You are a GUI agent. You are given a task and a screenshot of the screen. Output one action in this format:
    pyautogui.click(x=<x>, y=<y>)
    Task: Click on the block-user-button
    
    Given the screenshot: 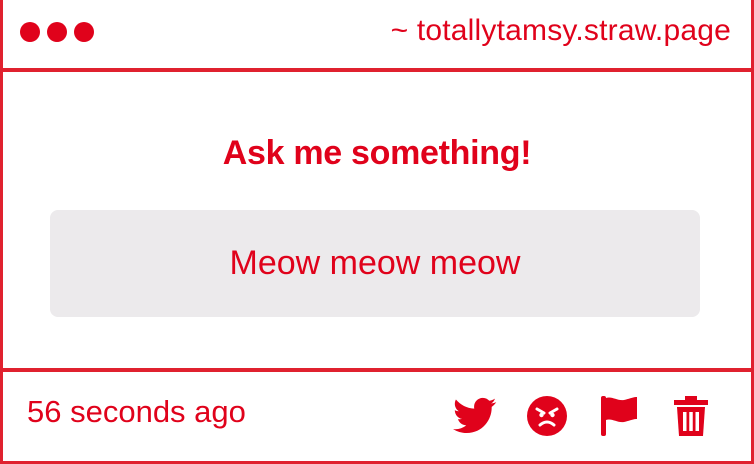 What is the action you would take?
    pyautogui.click(x=547, y=416)
    